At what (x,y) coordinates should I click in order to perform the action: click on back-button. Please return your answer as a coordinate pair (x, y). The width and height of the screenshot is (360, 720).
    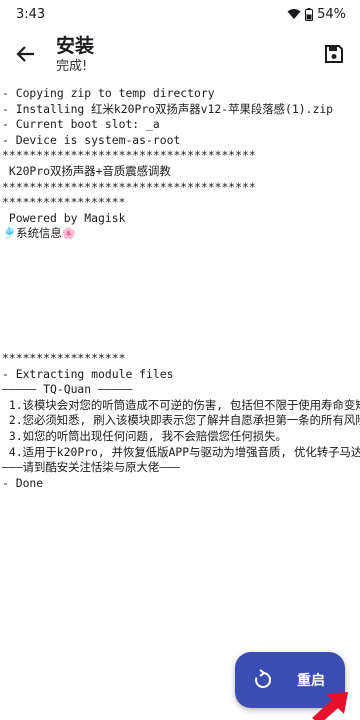
    Looking at the image, I should click on (26, 54).